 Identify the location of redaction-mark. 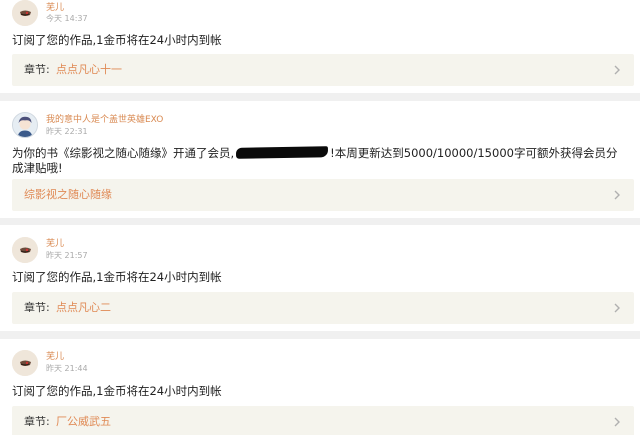
(282, 152).